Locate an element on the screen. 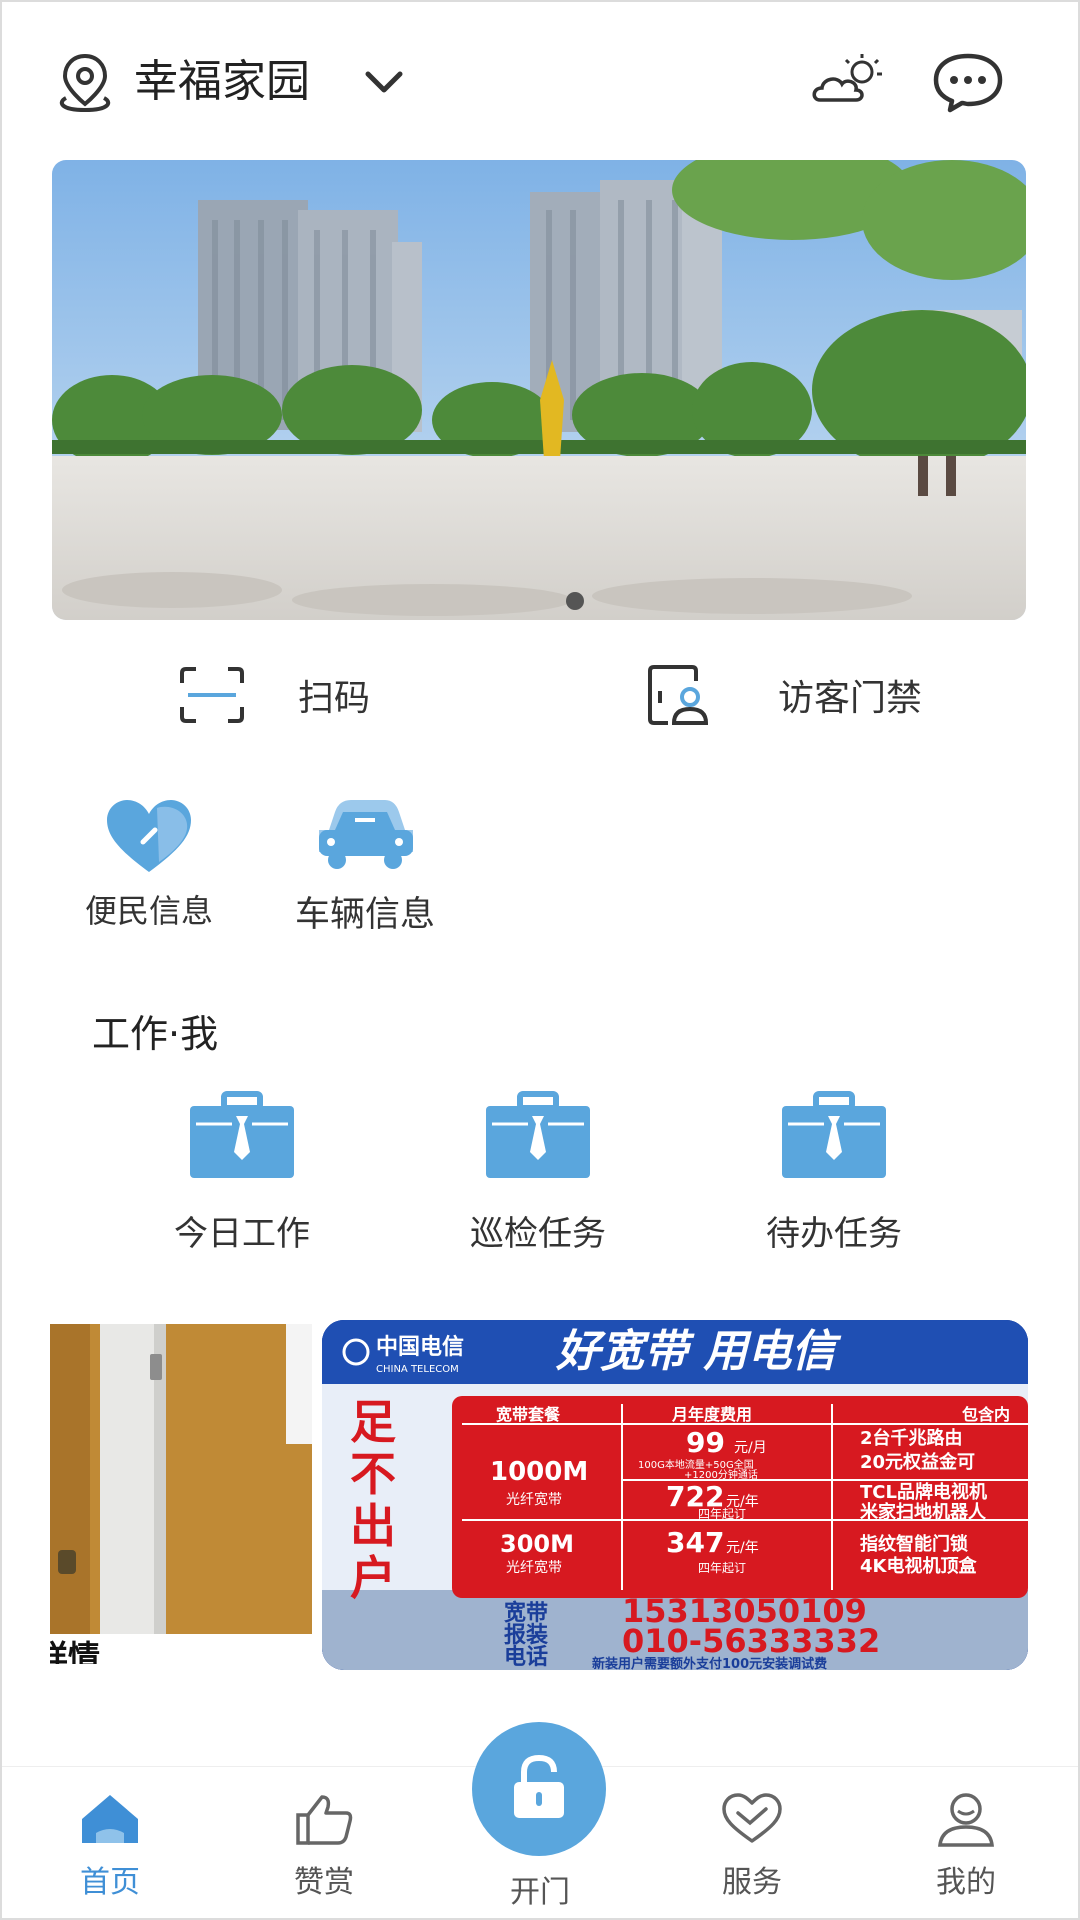  scan-icon is located at coordinates (212, 695).